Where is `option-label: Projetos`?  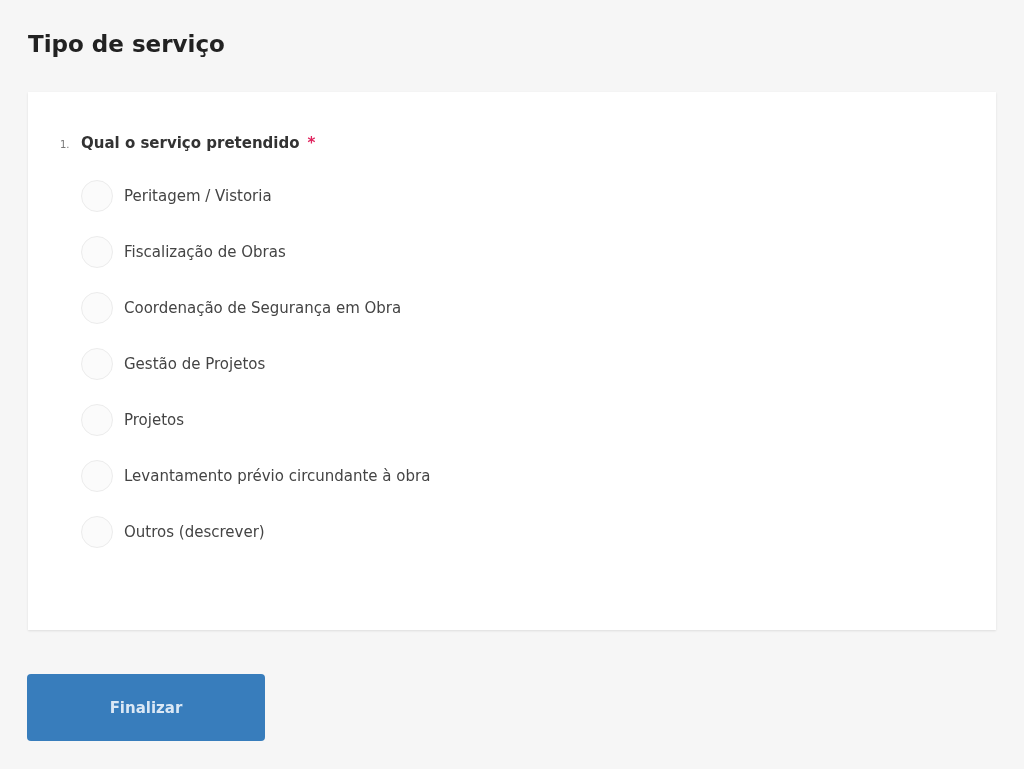 option-label: Projetos is located at coordinates (154, 420).